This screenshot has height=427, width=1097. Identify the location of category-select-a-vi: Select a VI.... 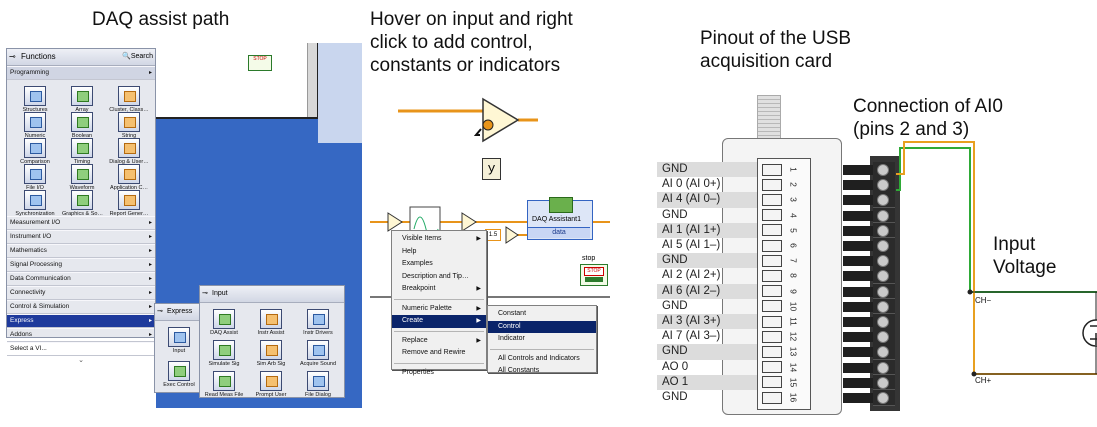
(81, 349).